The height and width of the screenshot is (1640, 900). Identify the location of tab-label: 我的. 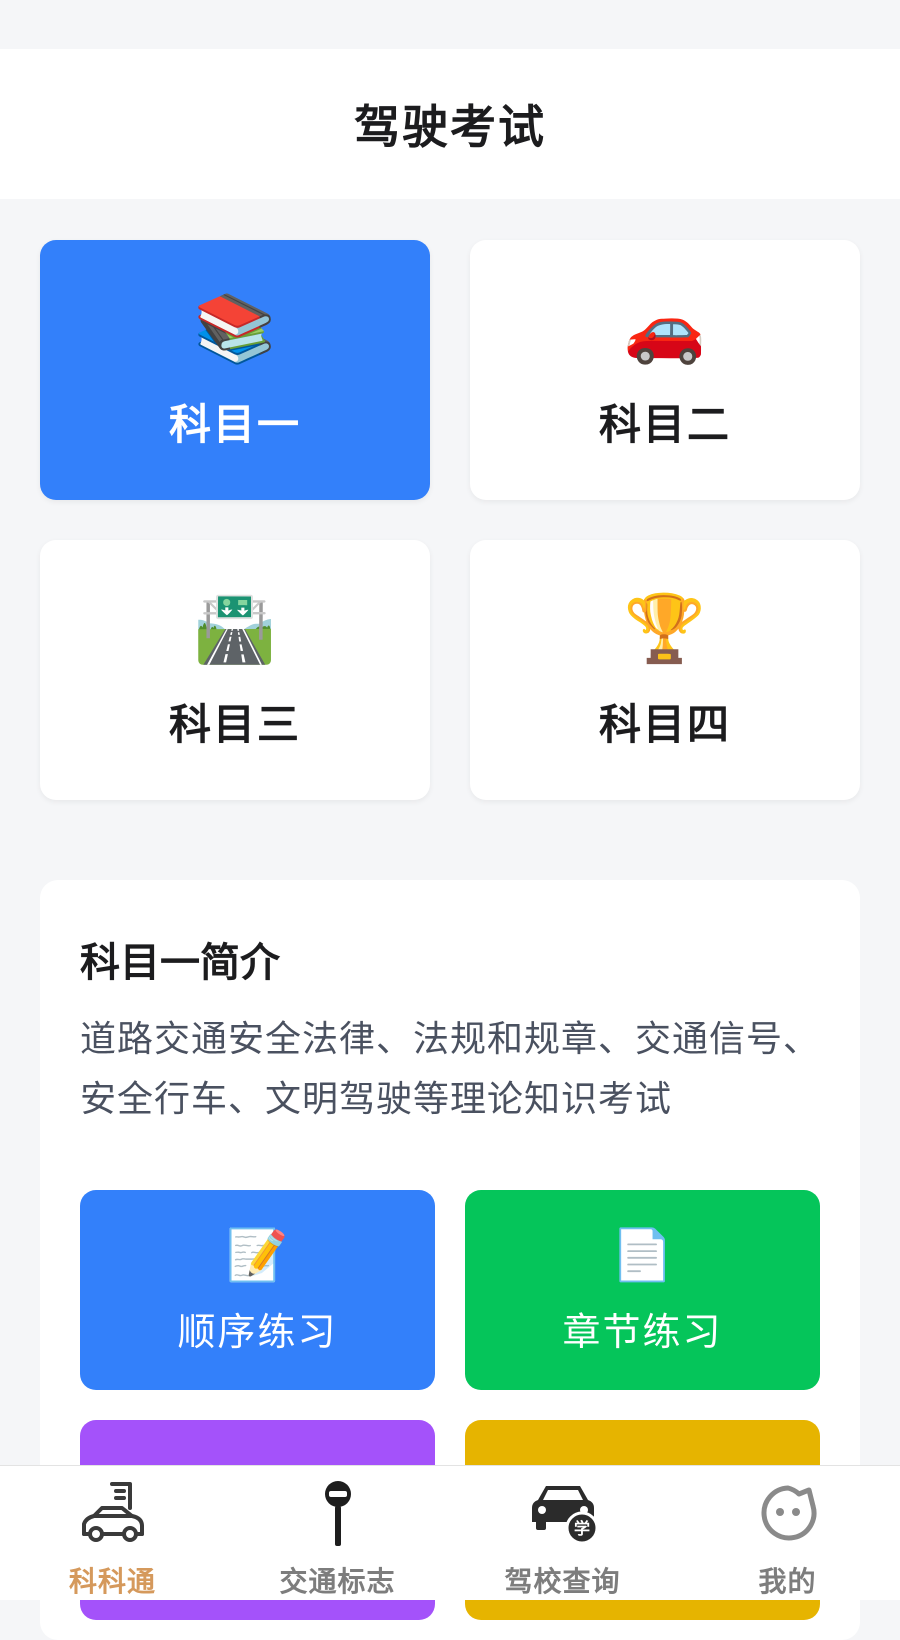
(787, 1581).